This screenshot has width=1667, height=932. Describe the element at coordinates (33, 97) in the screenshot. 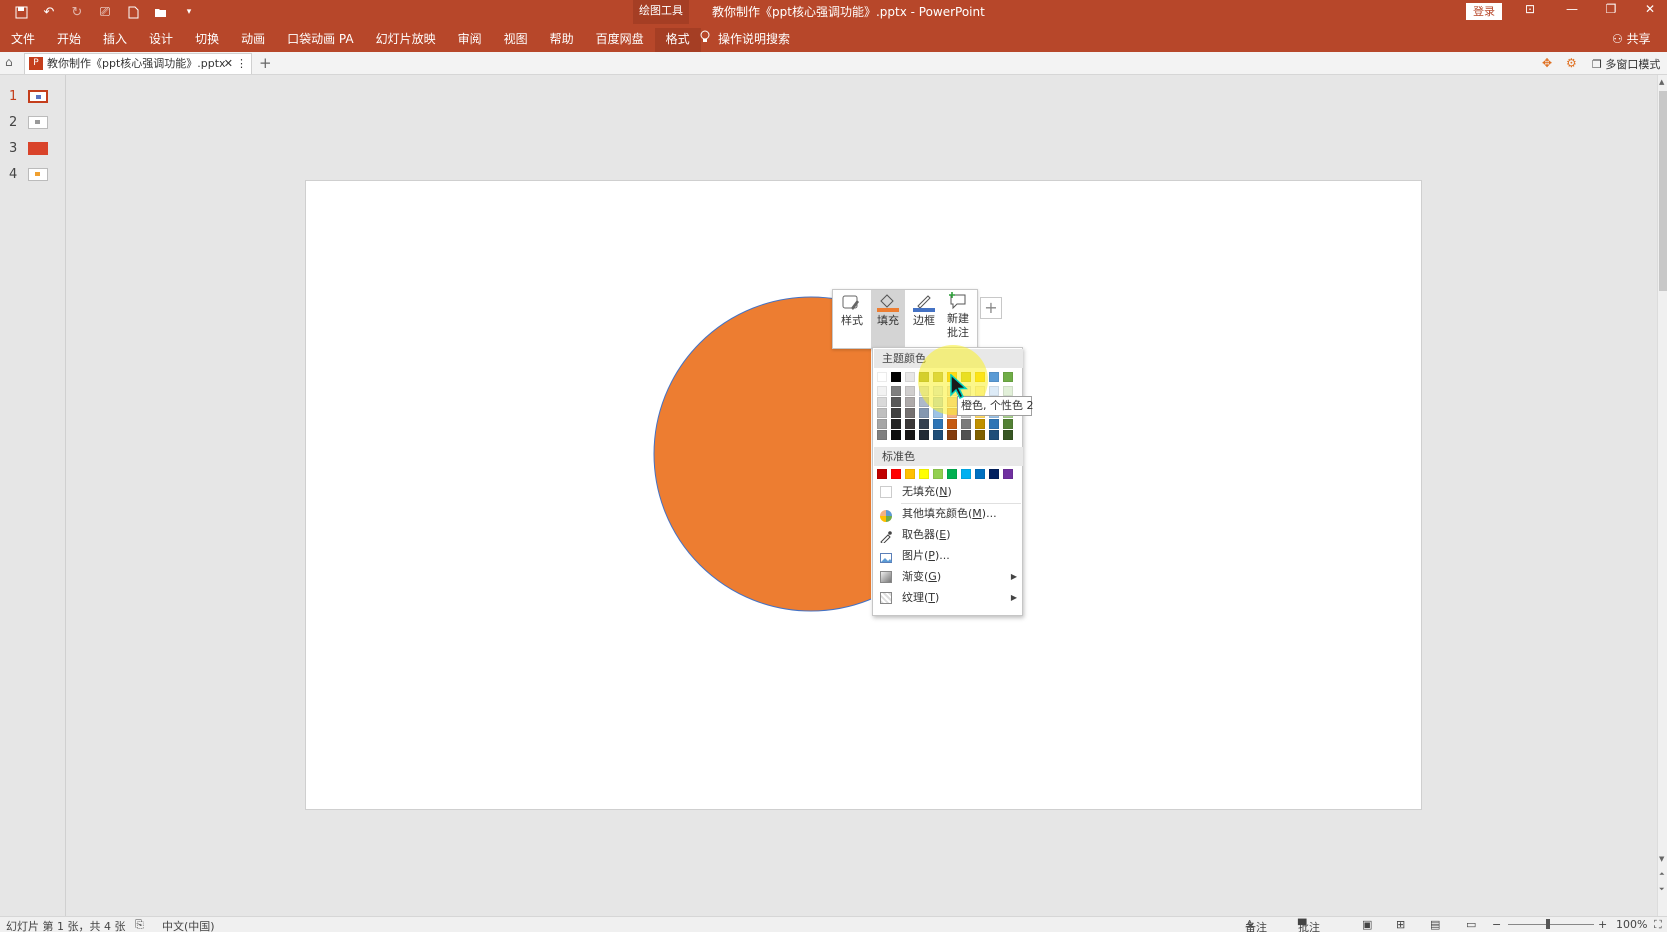

I see `slide-thumbnail: 1` at that location.